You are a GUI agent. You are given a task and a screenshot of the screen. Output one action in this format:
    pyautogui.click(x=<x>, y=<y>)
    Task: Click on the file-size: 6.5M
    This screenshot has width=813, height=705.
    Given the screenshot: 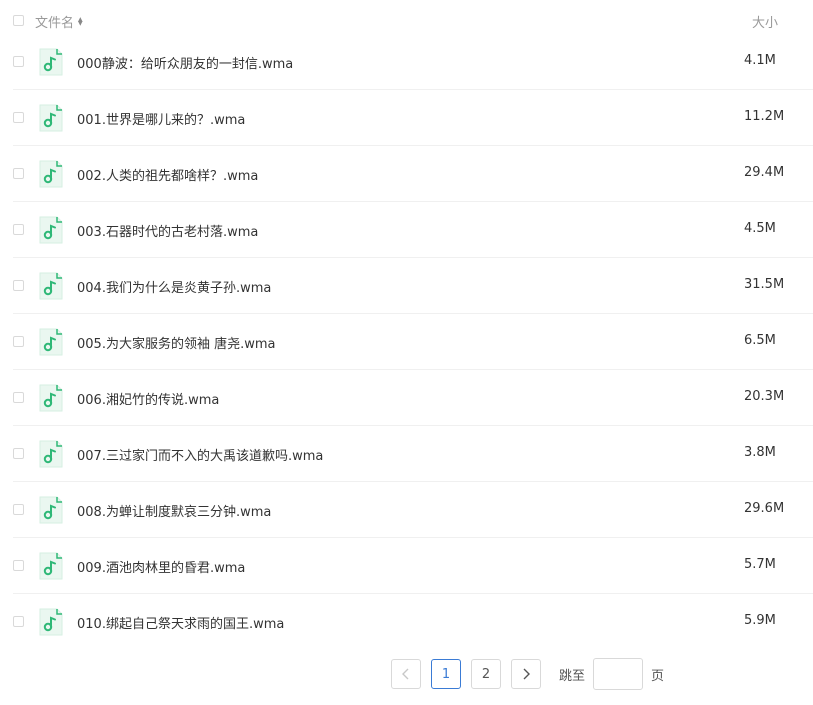 What is the action you would take?
    pyautogui.click(x=760, y=340)
    